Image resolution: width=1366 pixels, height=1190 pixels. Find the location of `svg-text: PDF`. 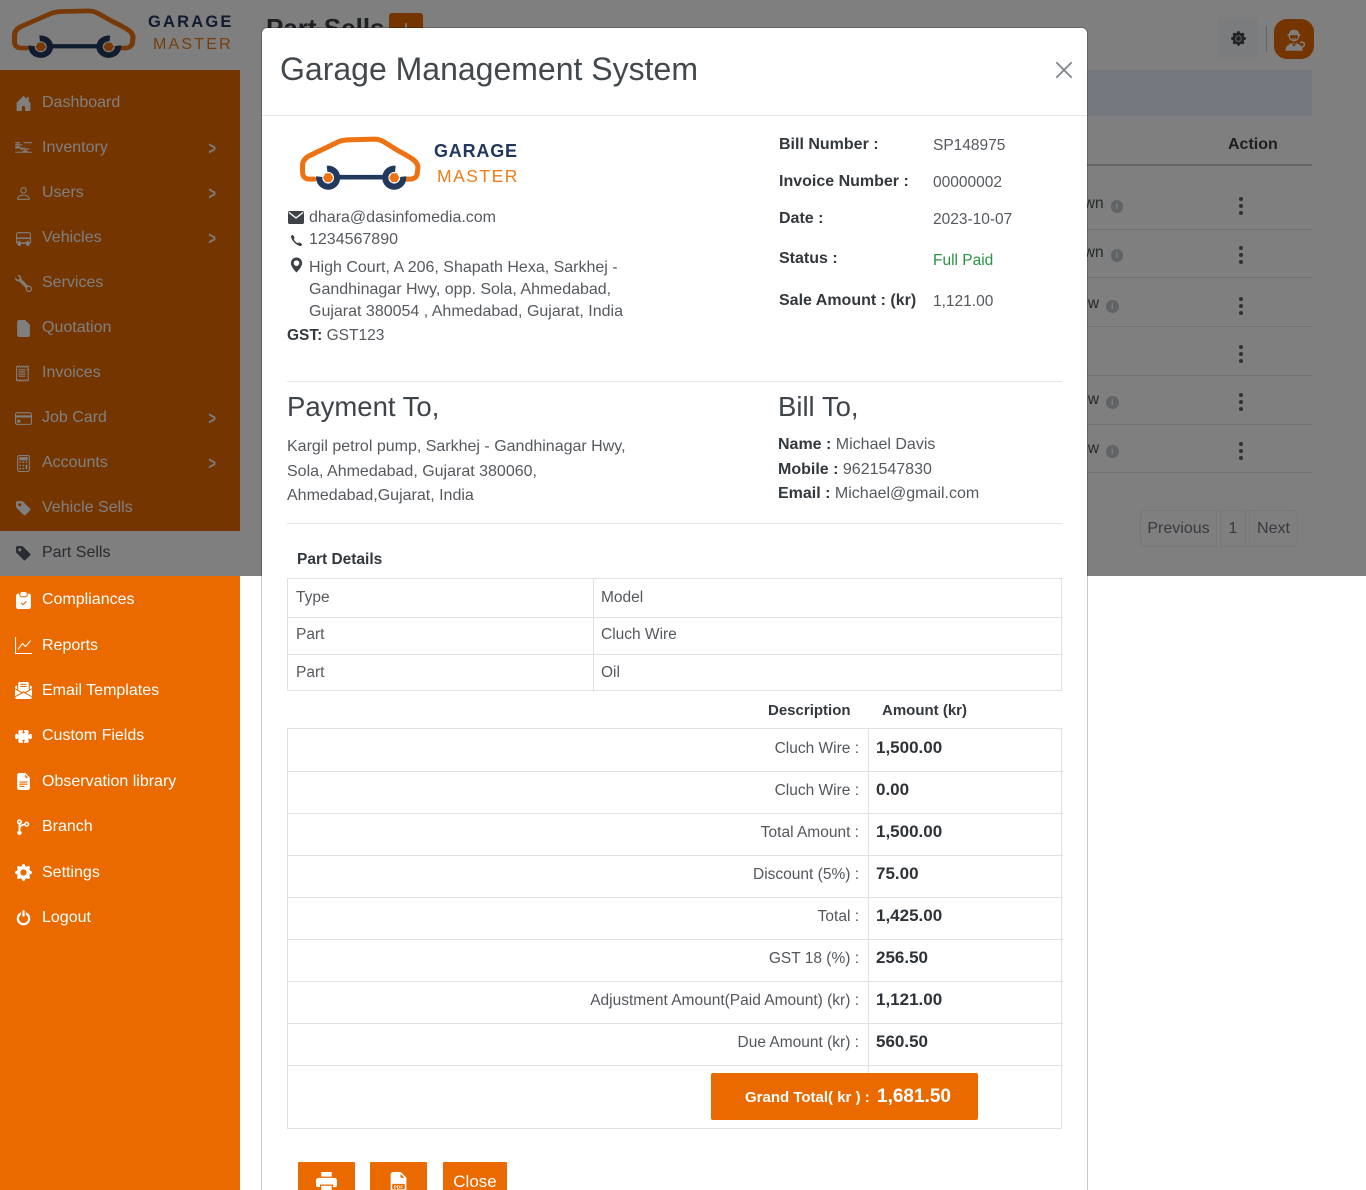

svg-text: PDF is located at coordinates (399, 1187).